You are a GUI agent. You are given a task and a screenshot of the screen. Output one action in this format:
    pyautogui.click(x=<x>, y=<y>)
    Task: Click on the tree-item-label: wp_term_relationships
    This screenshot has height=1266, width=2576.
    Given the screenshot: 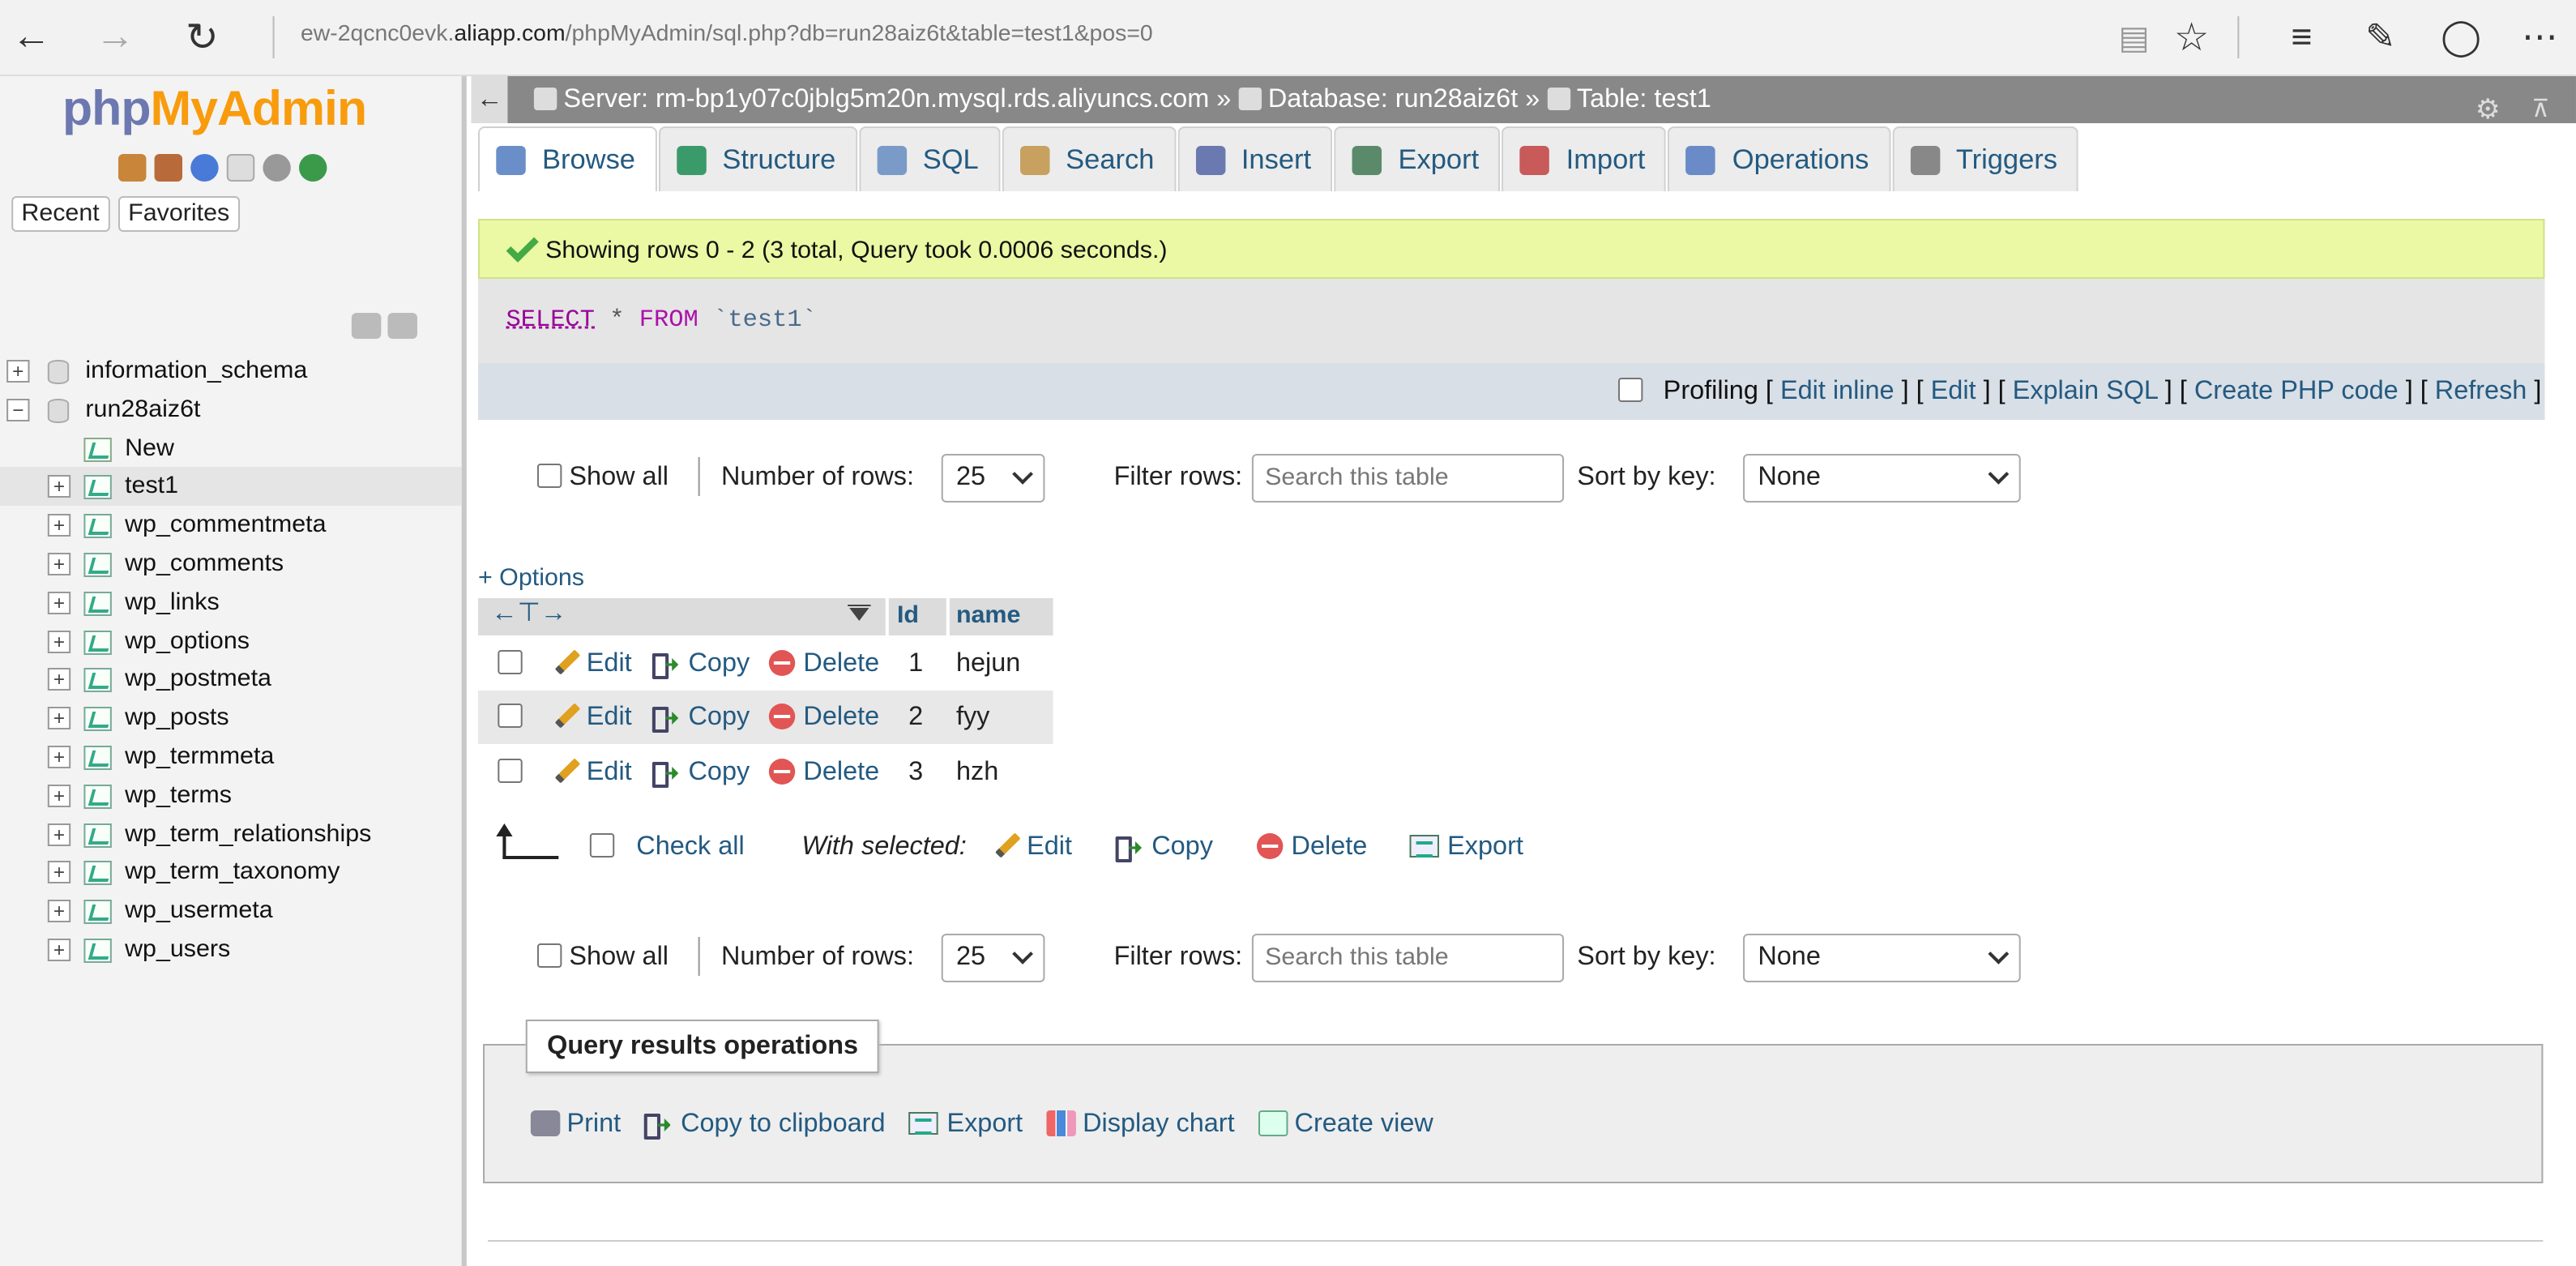 What is the action you would take?
    pyautogui.click(x=248, y=834)
    